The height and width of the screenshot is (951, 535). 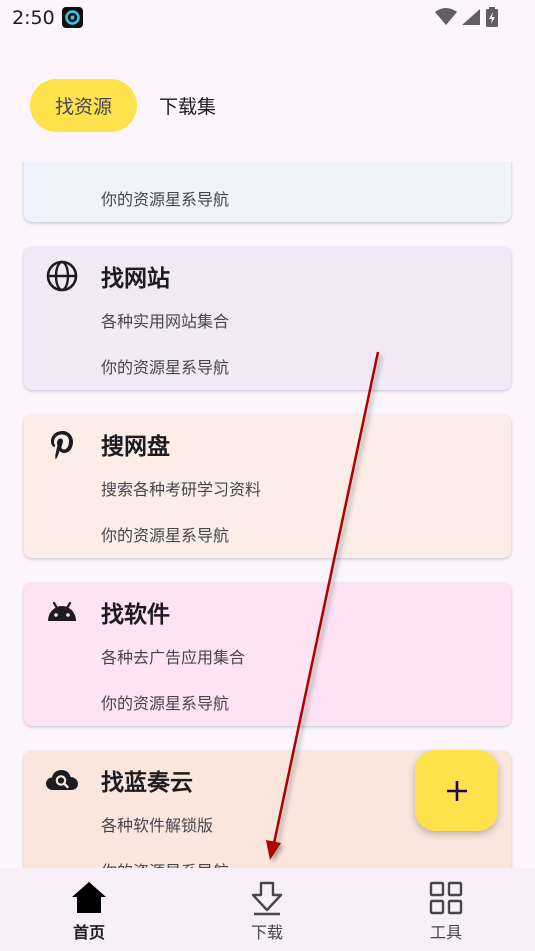 What do you see at coordinates (89, 897) in the screenshot?
I see `home-icon` at bounding box center [89, 897].